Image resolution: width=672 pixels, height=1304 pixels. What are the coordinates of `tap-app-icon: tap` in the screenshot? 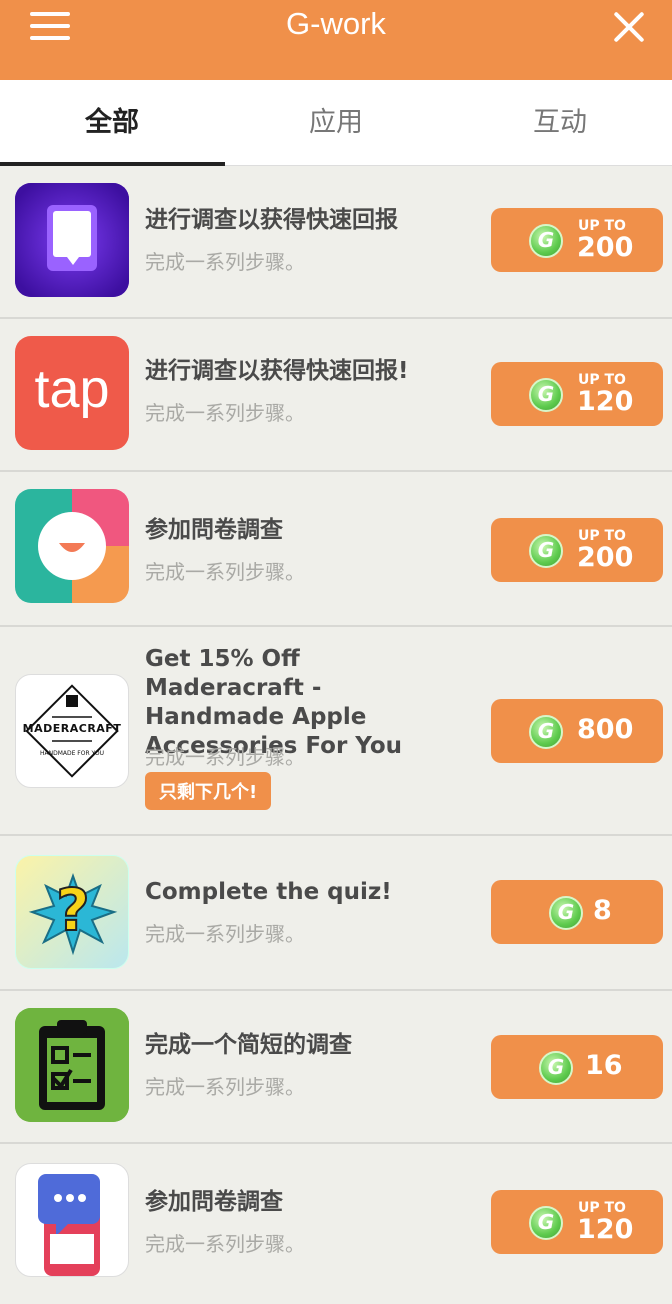 It's located at (72, 393).